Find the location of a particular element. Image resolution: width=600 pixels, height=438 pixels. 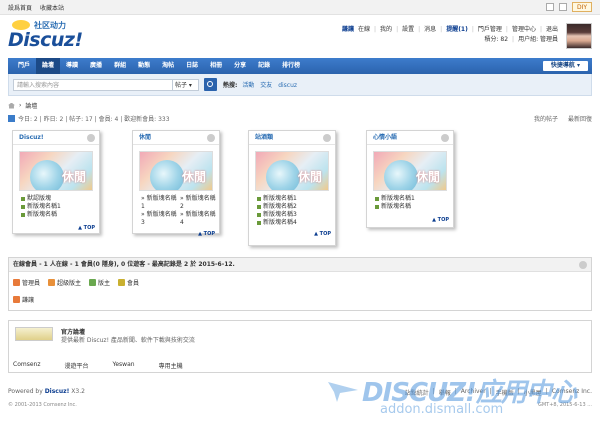

legend-super-mod: 超級版主 is located at coordinates (64, 282).